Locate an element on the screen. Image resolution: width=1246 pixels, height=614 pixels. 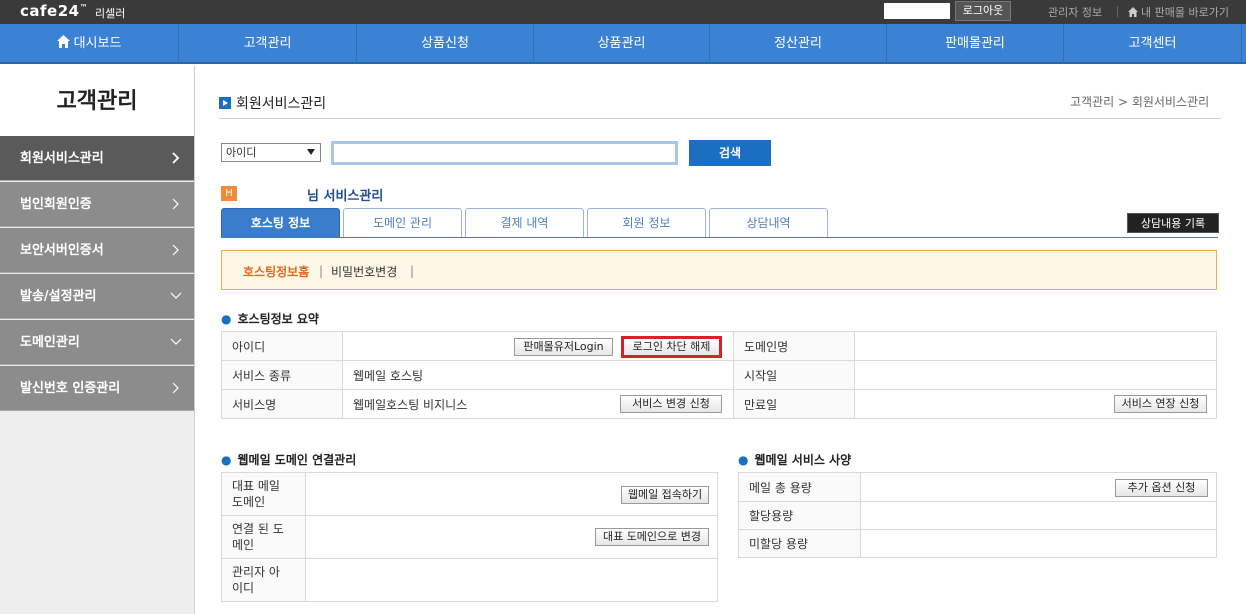
add-option-button: 추가 옵션 신청 is located at coordinates (1161, 488).